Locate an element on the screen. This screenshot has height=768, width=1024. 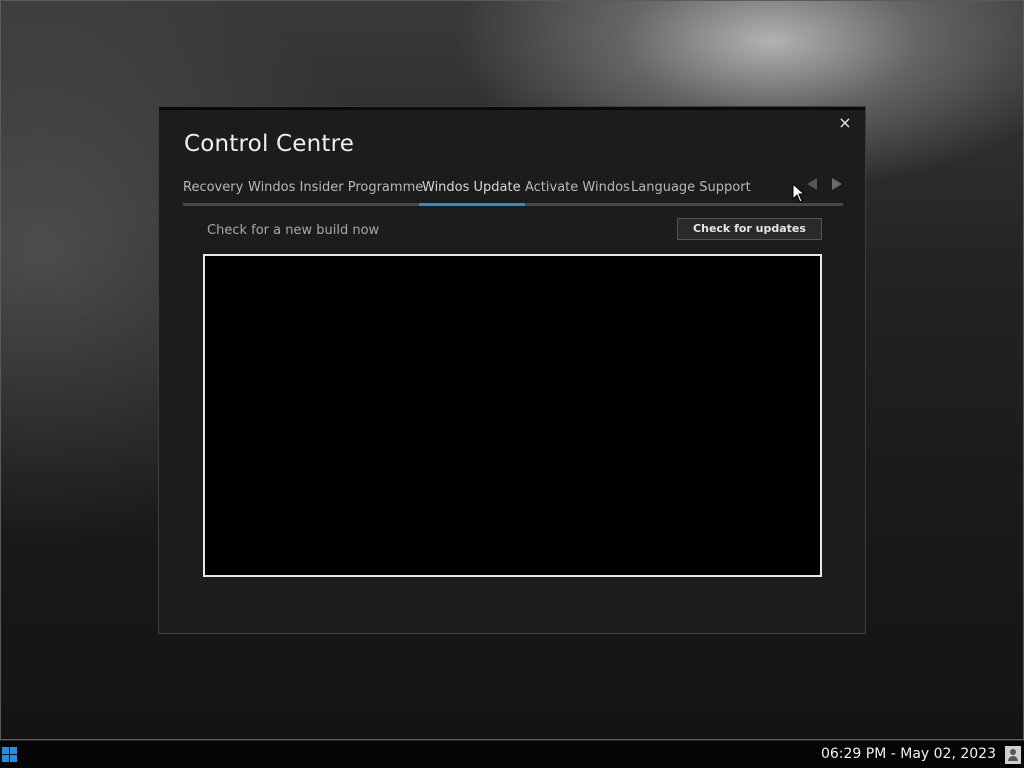
arrow-left-icon is located at coordinates (812, 184).